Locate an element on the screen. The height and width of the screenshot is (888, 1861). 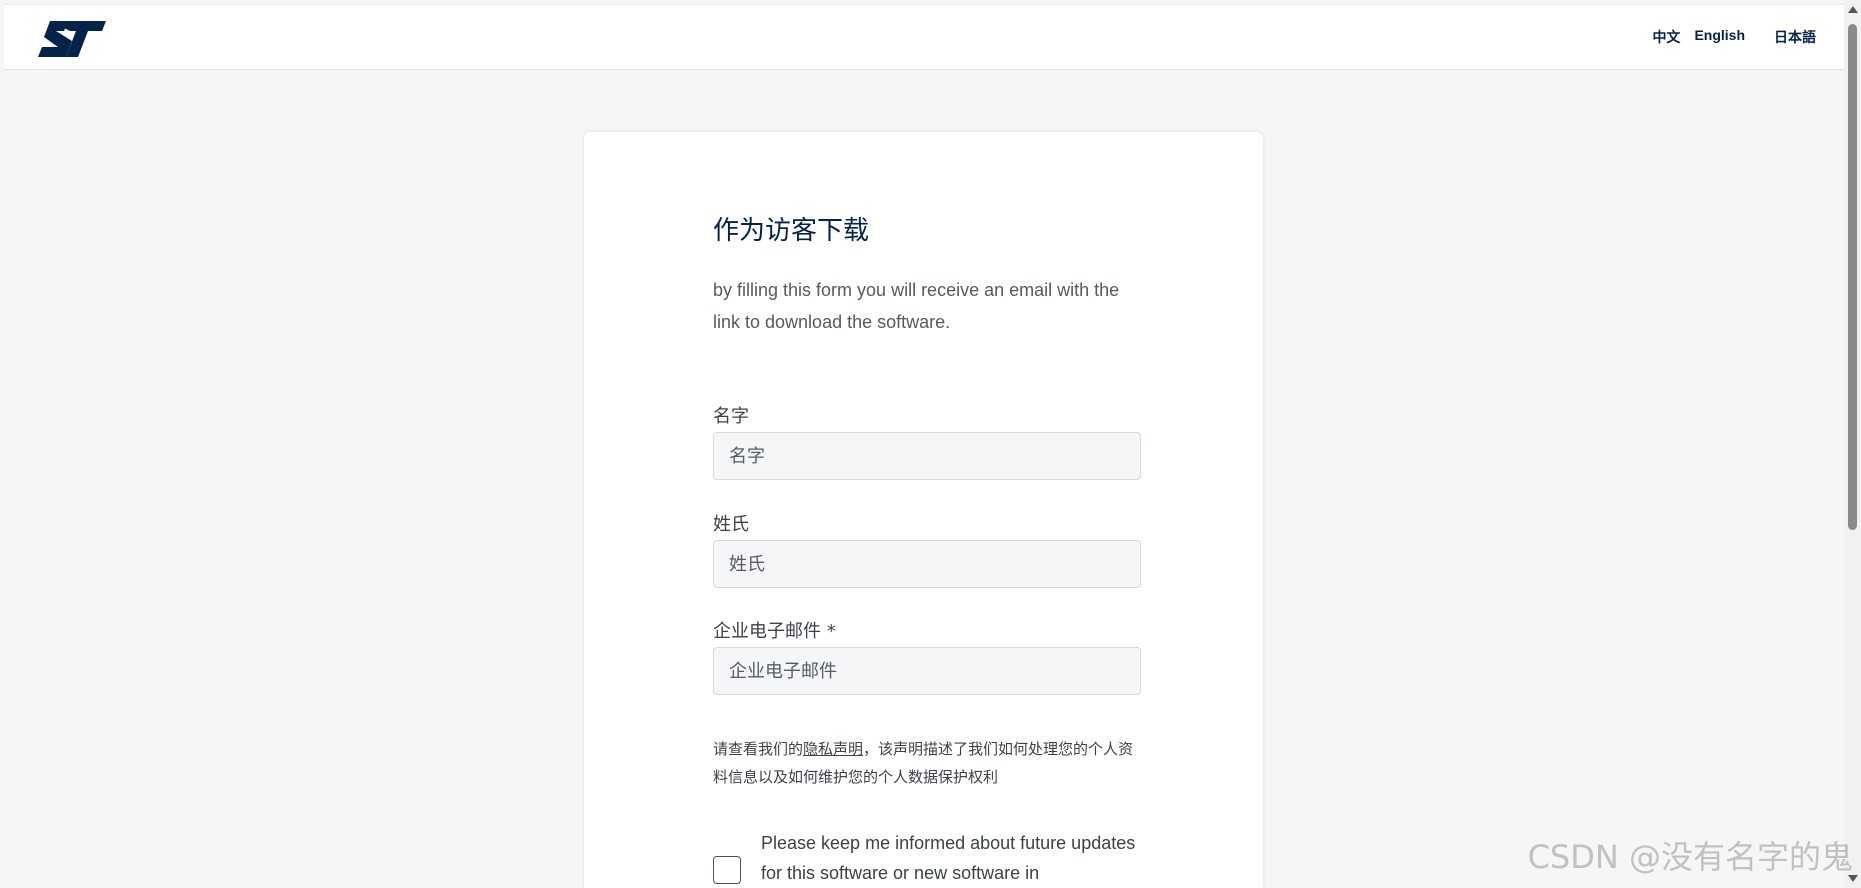
keep-informed-checkbox is located at coordinates (727, 870).